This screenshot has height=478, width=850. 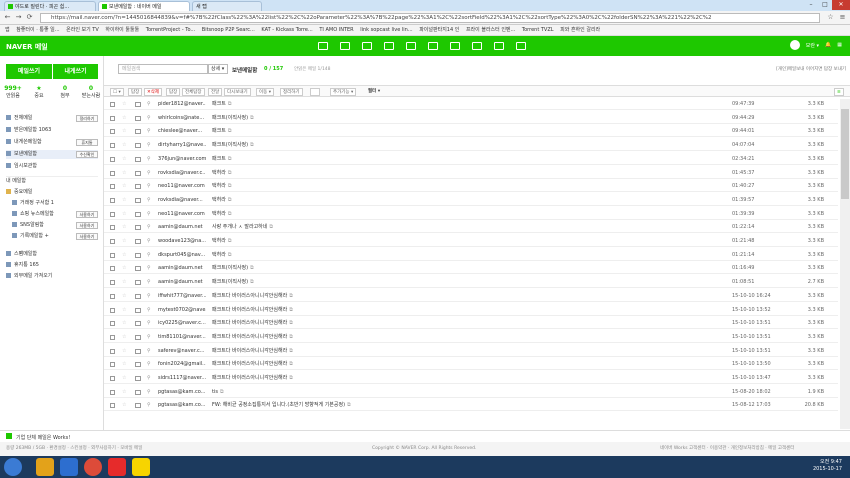 I want to click on scrollbar-thumb, so click(x=845, y=154).